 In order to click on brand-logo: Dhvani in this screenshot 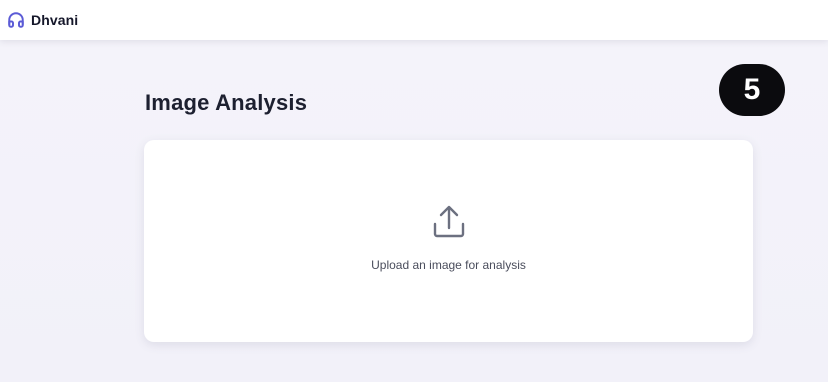, I will do `click(42, 20)`.